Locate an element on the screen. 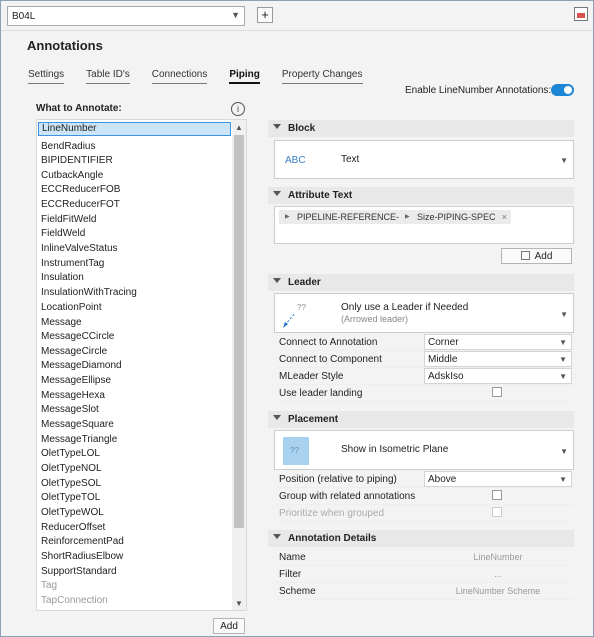 The image size is (594, 637). list-item: InlineValveStatus is located at coordinates (79, 250).